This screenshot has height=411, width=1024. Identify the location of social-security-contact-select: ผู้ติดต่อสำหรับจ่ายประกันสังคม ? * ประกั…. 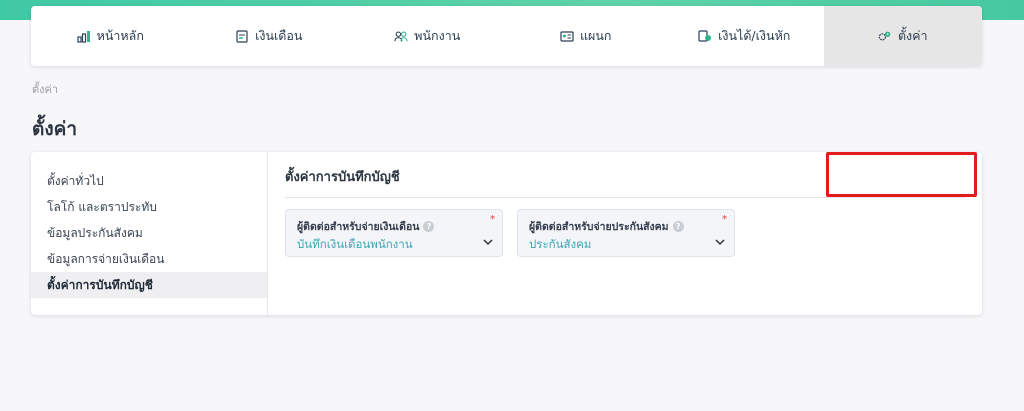
(626, 233).